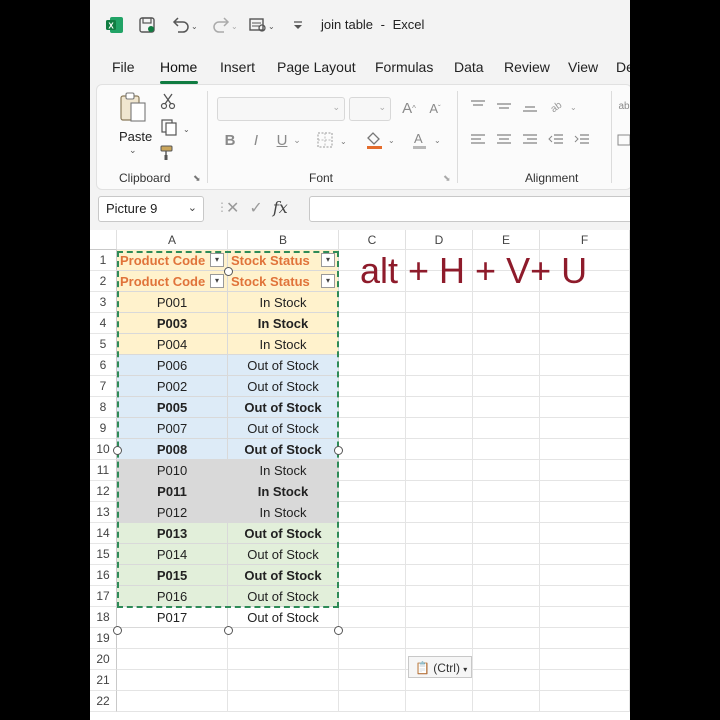  What do you see at coordinates (172, 533) in the screenshot?
I see `cell-a14: P013` at bounding box center [172, 533].